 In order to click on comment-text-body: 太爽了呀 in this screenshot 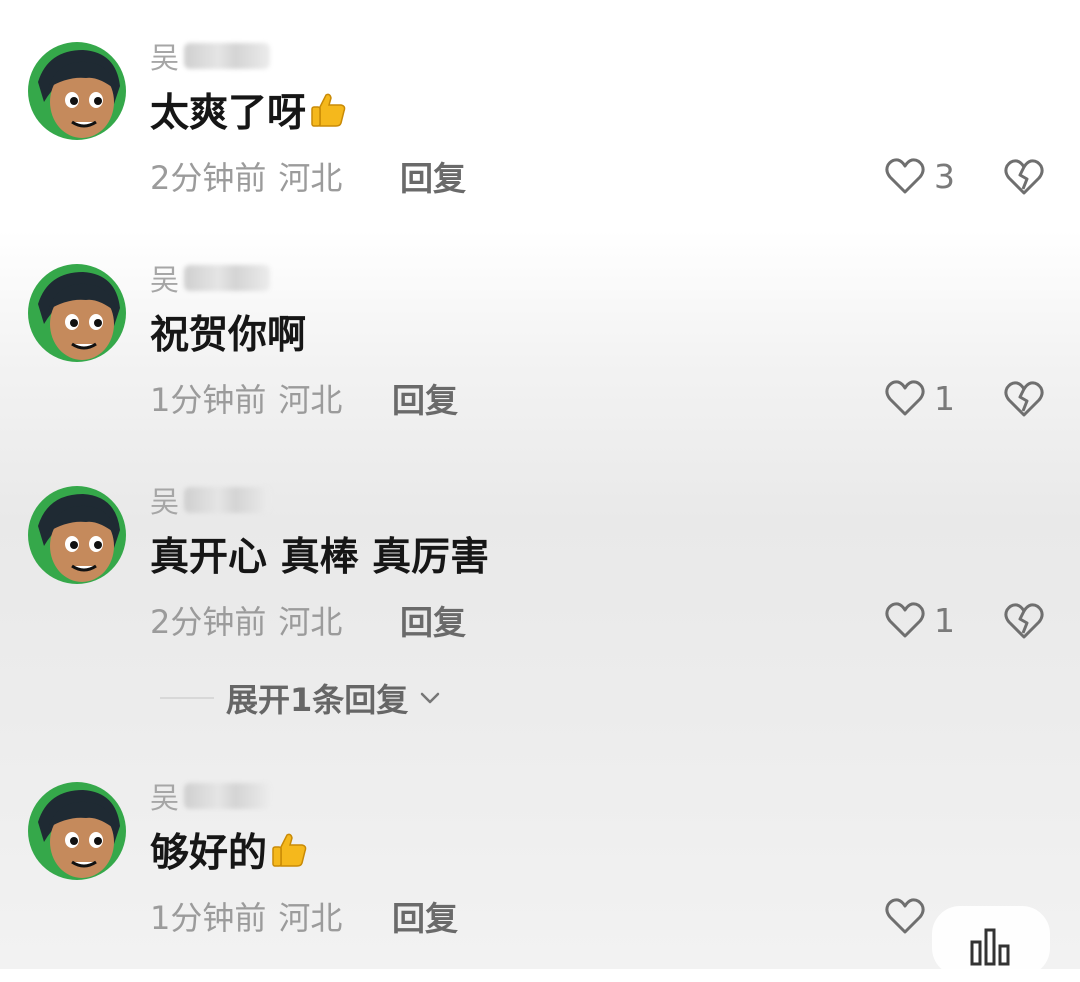, I will do `click(228, 113)`.